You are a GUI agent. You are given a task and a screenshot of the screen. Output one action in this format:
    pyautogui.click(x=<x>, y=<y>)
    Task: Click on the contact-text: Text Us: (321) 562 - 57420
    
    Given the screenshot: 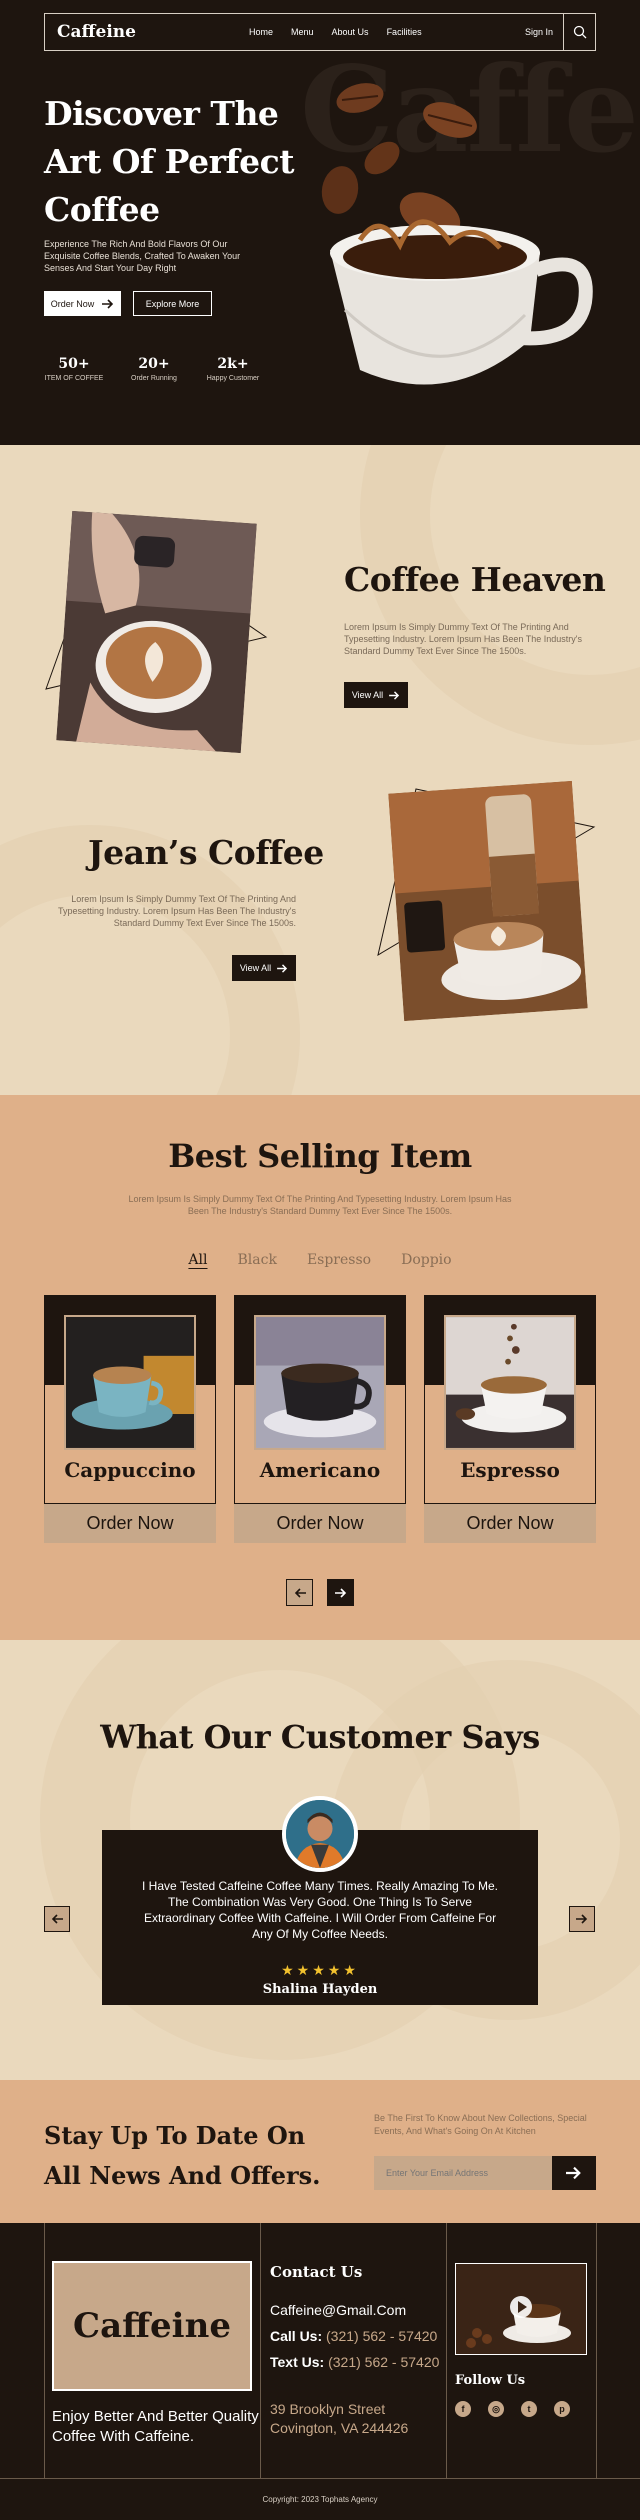 What is the action you would take?
    pyautogui.click(x=354, y=2362)
    